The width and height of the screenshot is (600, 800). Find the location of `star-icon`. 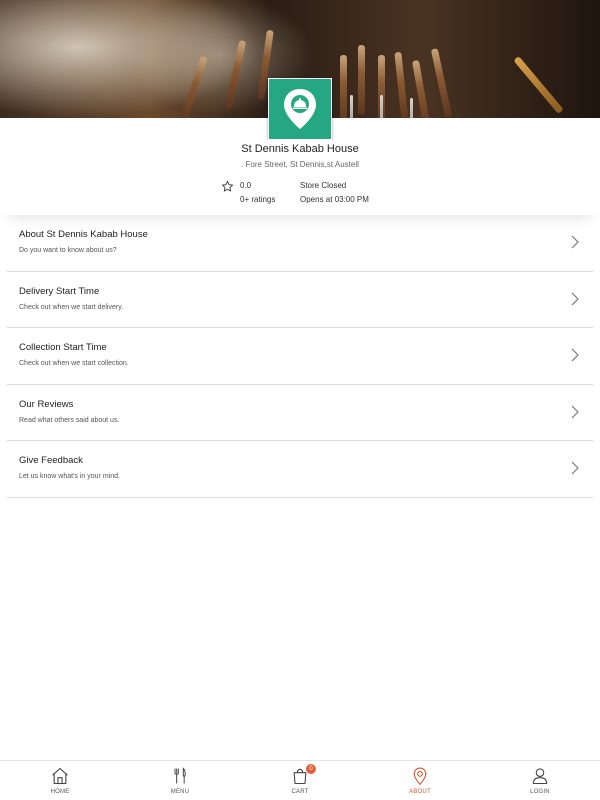

star-icon is located at coordinates (227, 186).